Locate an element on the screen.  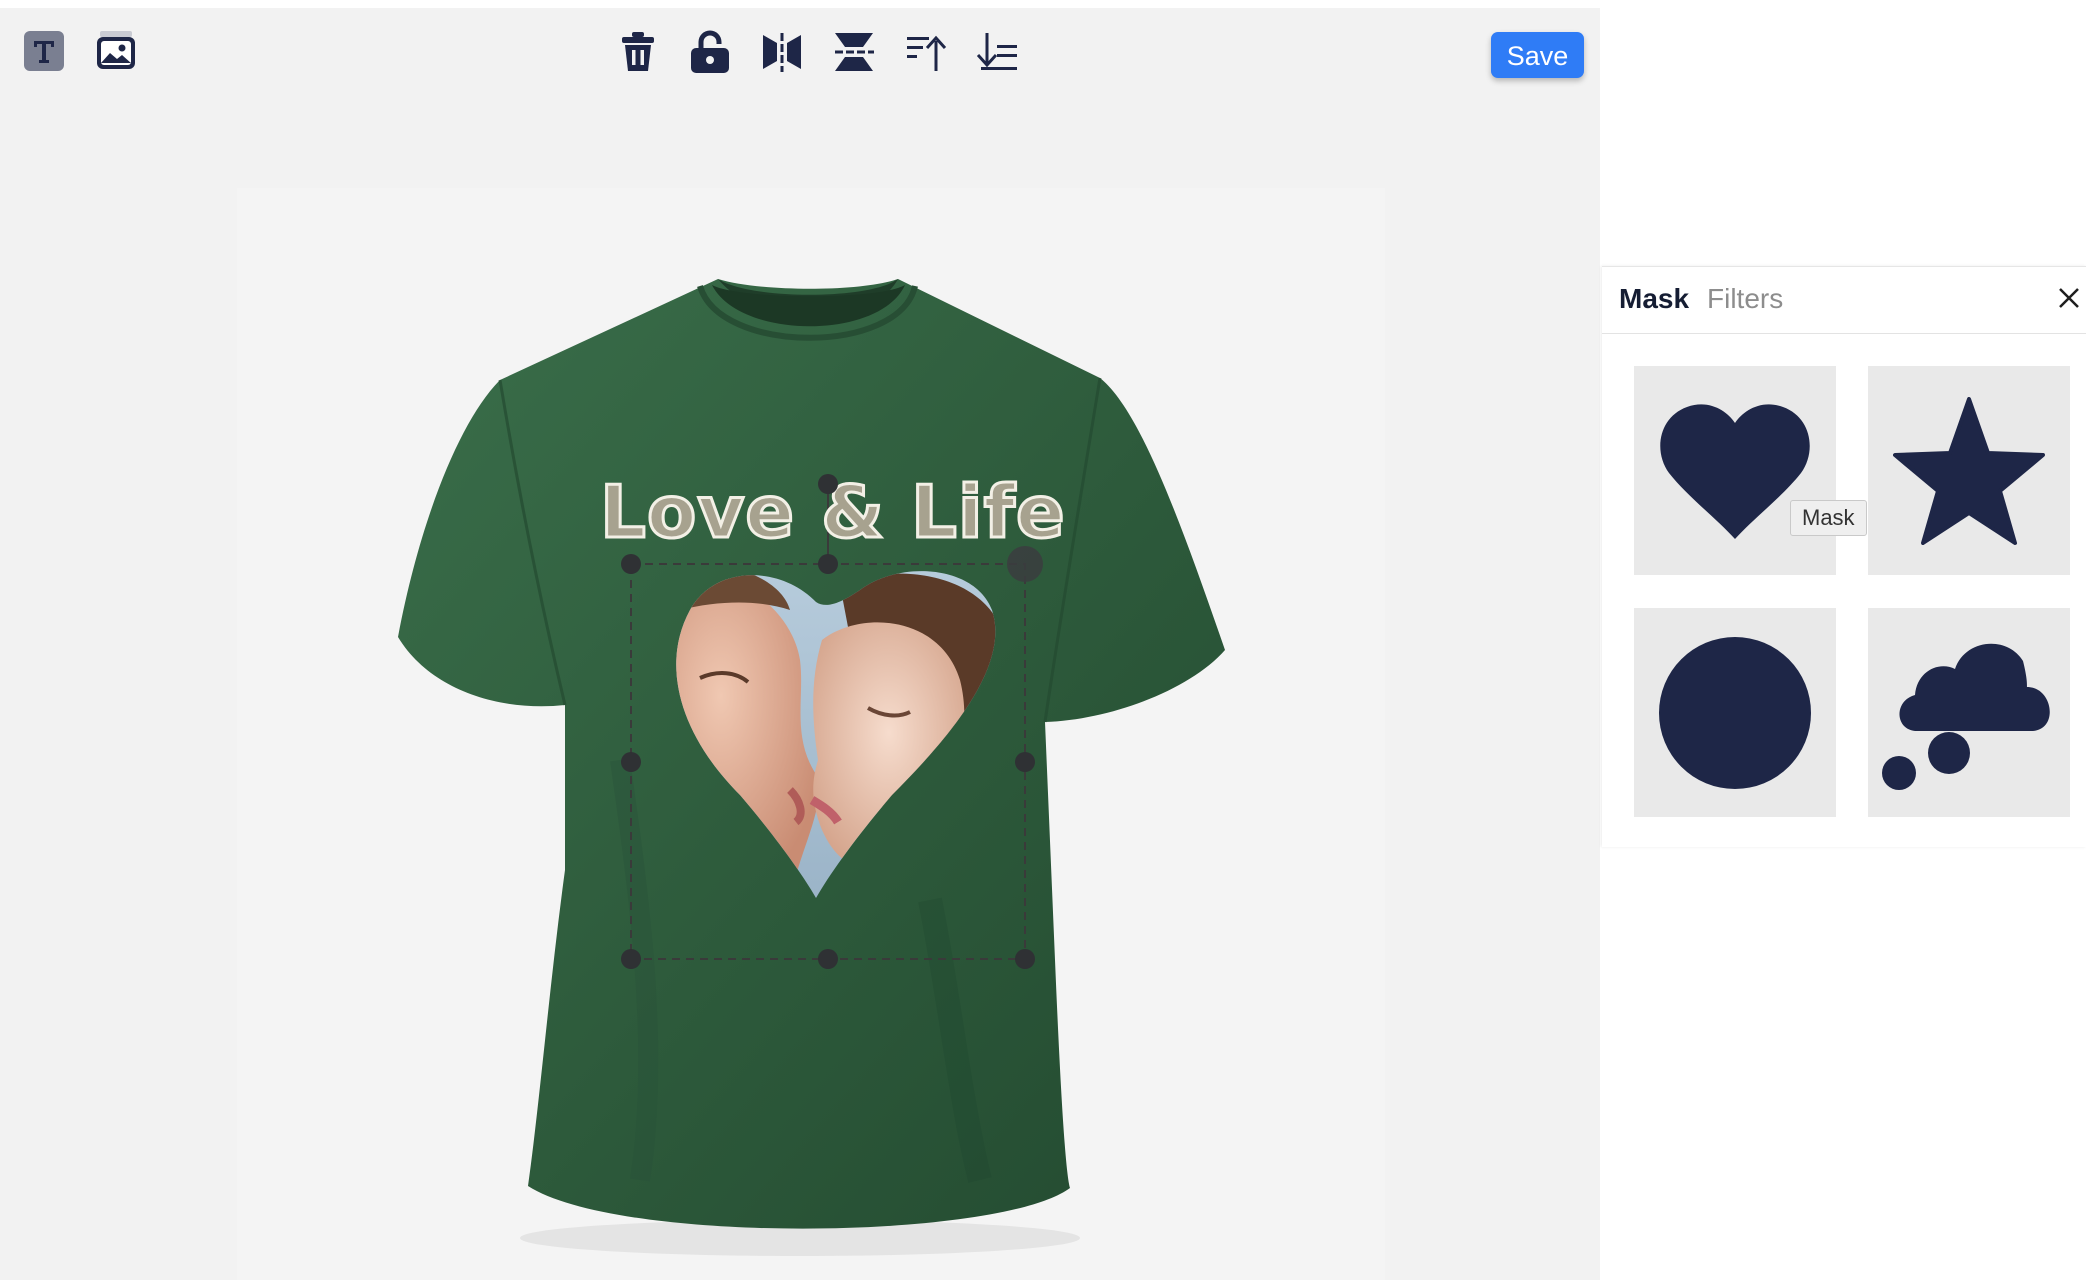
resize-handle-bottom is located at coordinates (828, 959).